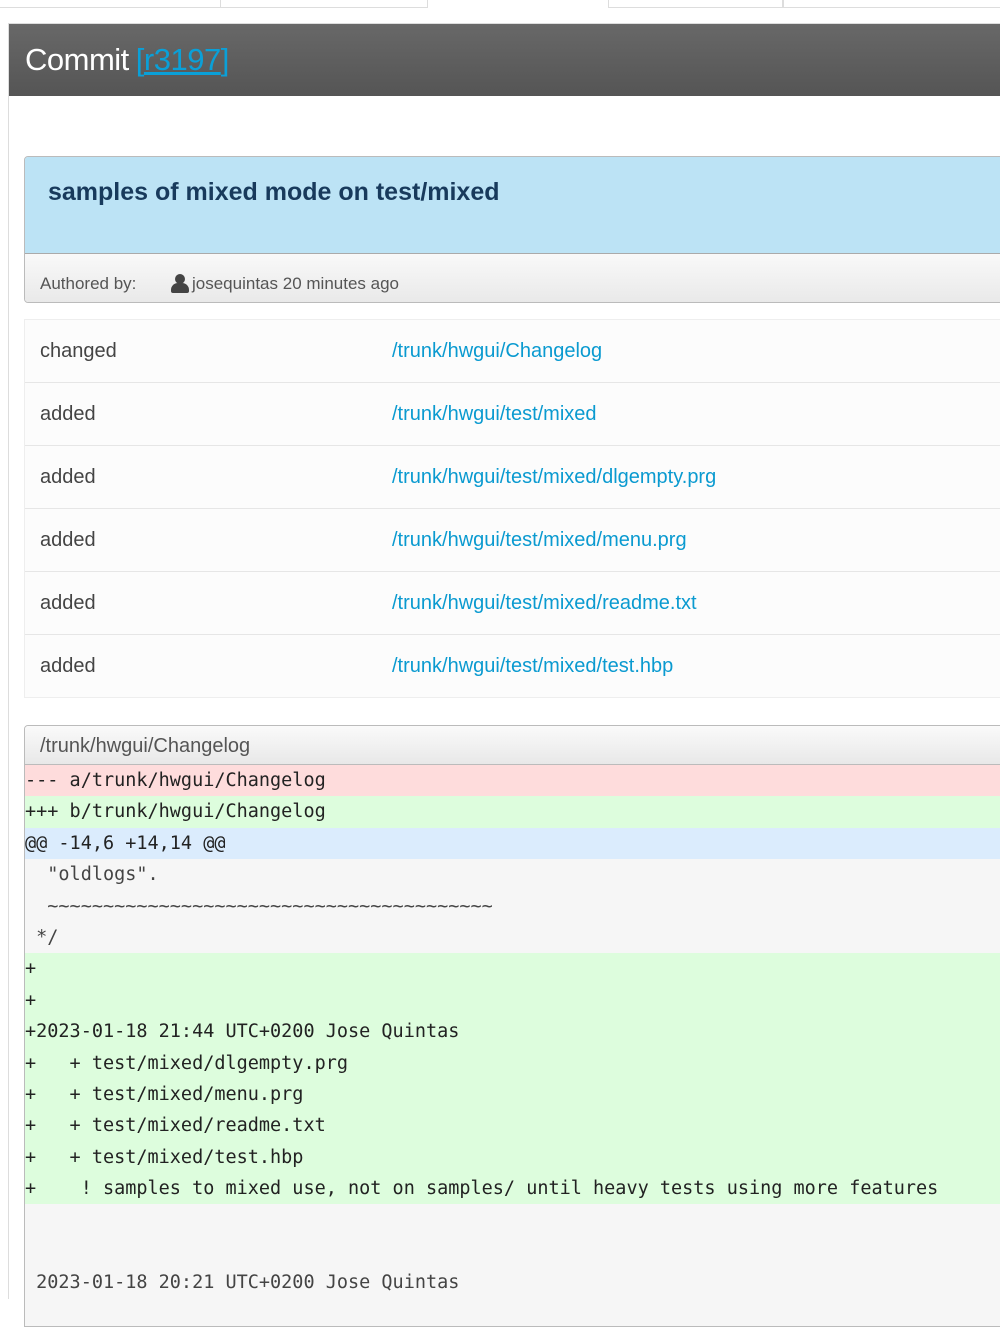 Image resolution: width=1000 pixels, height=1327 pixels. I want to click on change-path-link: /trunk/hwgui/test/mixed, so click(494, 414).